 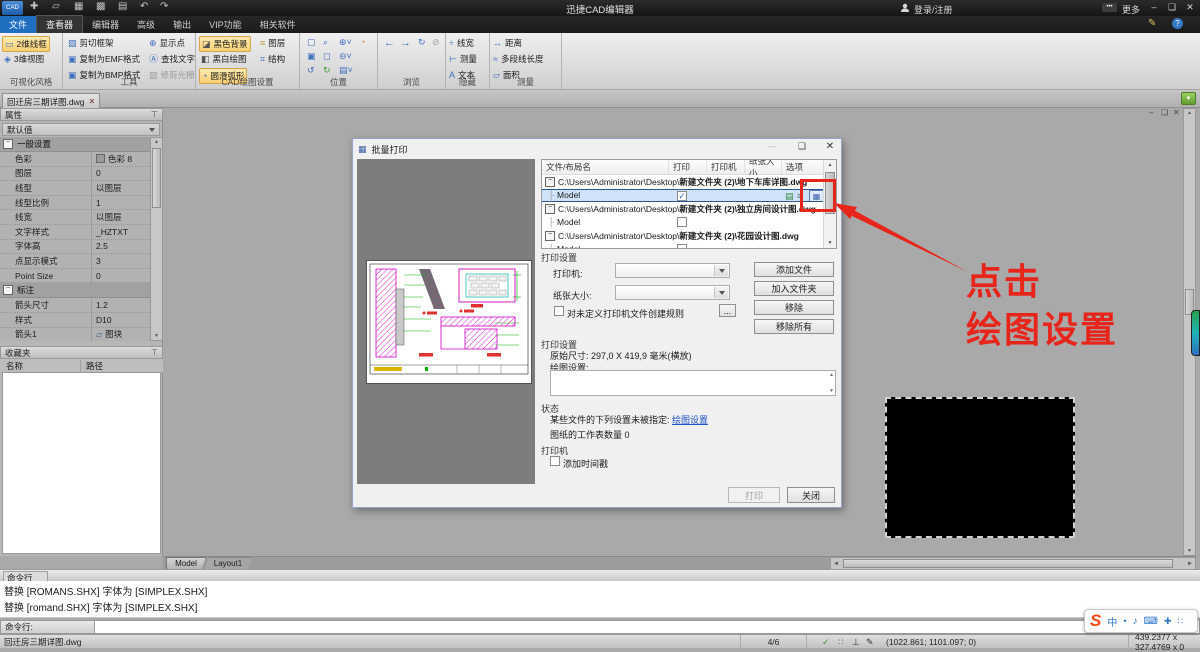 I want to click on property-row: 色彩 色彩 8, so click(x=75, y=159).